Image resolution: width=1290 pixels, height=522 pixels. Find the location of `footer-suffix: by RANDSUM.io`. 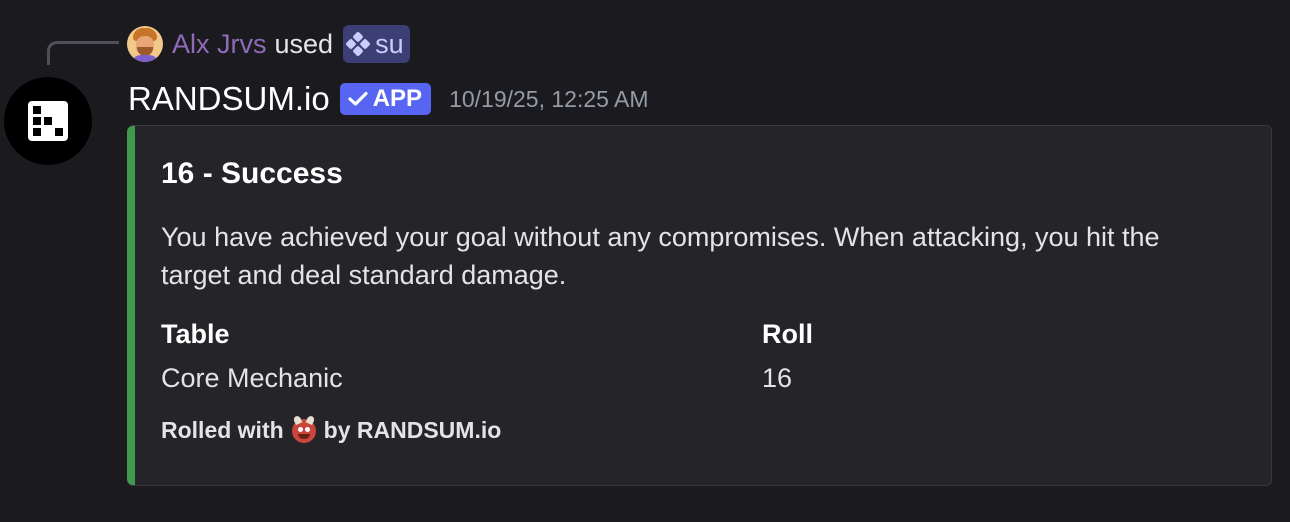

footer-suffix: by RANDSUM.io is located at coordinates (412, 430).